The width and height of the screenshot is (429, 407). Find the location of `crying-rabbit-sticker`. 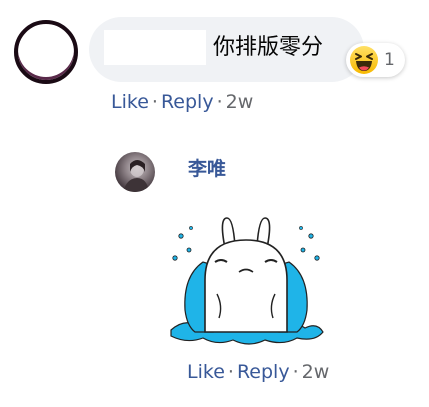

crying-rabbit-sticker is located at coordinates (246, 283).